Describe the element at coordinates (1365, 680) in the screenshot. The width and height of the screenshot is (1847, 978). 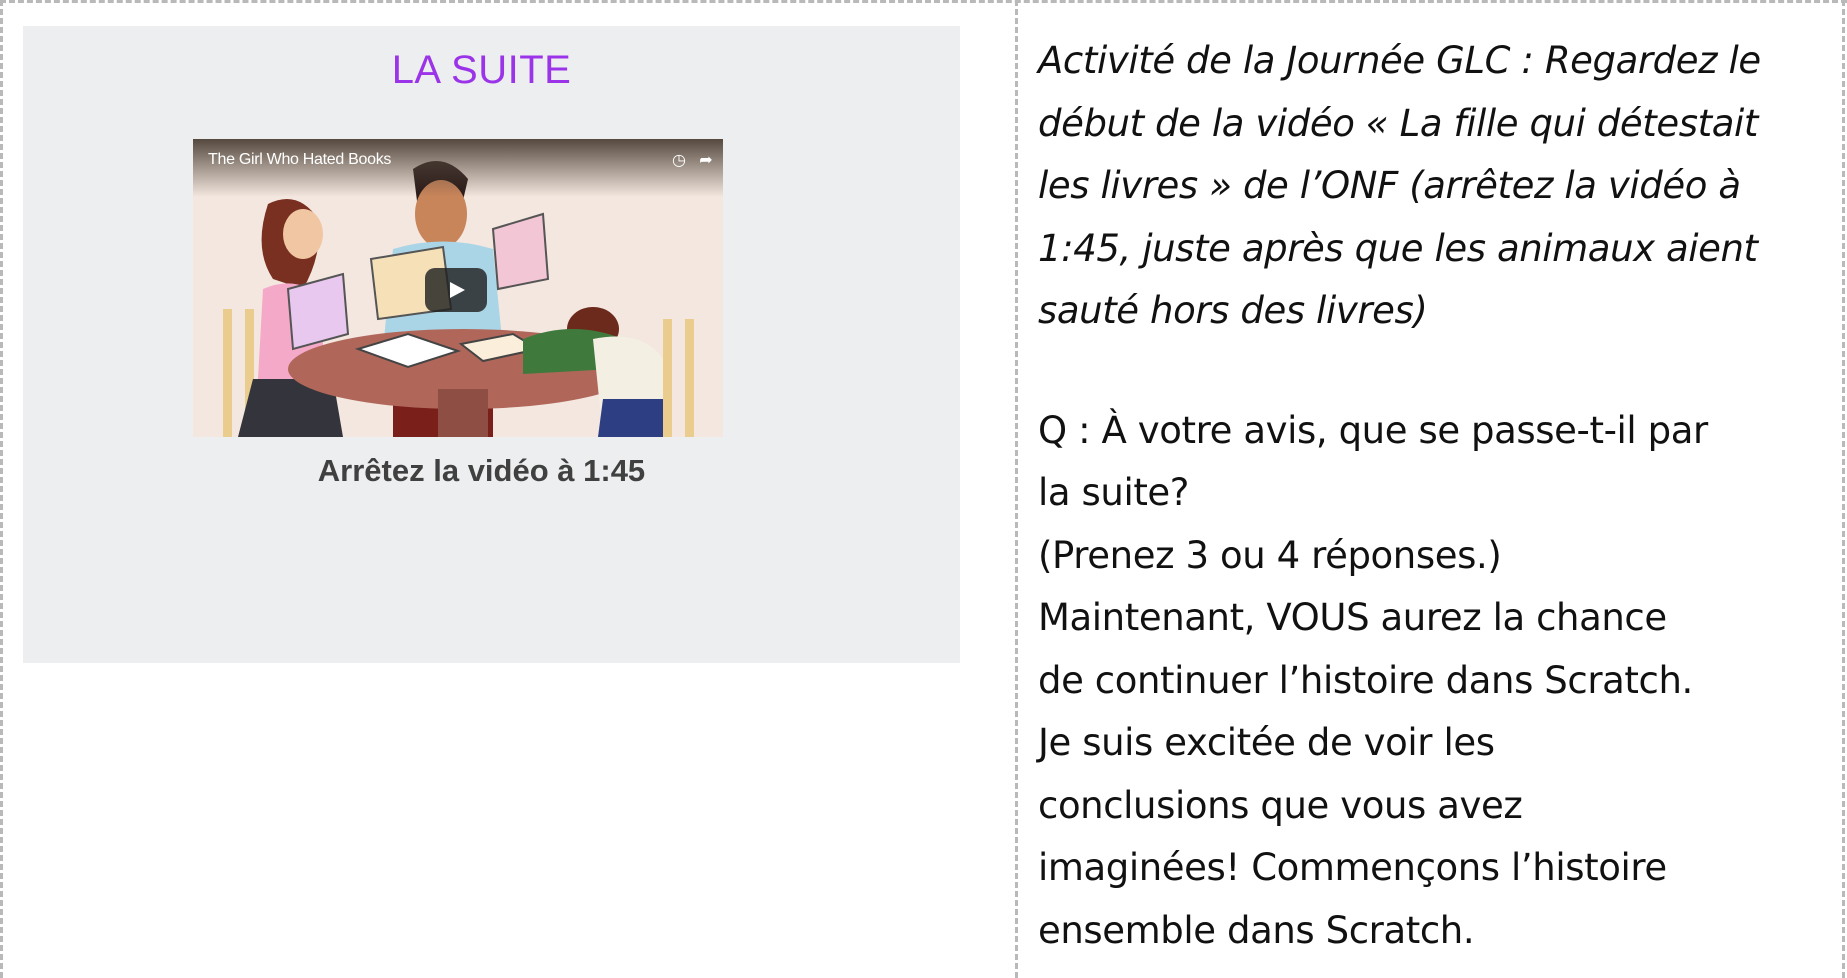
I see `body-line-5: de continuer l’histoire dans Scratch.` at that location.